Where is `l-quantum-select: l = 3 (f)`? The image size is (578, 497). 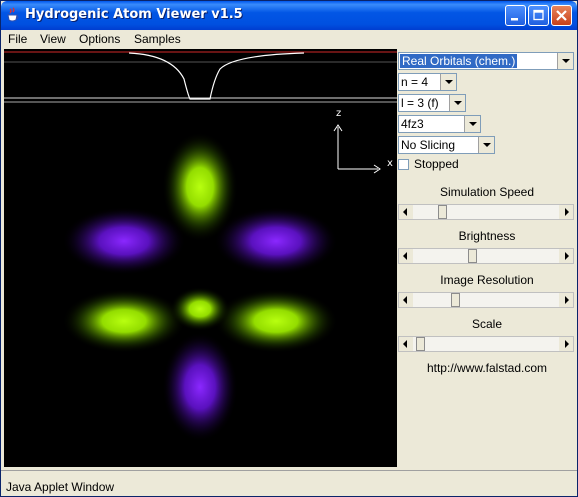
l-quantum-select: l = 3 (f) is located at coordinates (432, 103).